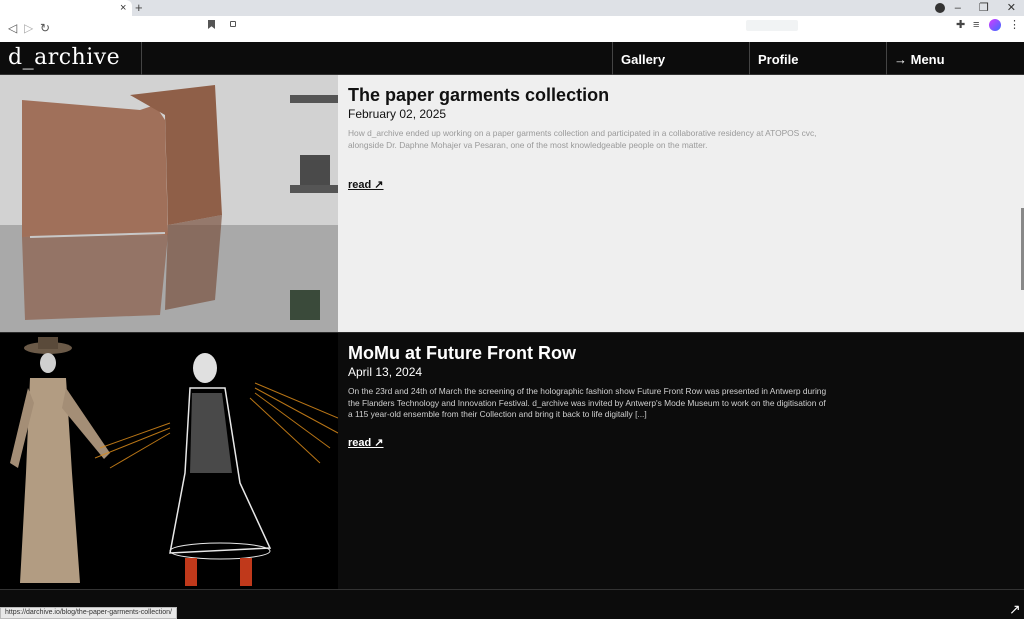  I want to click on address-bar-chip, so click(772, 25).